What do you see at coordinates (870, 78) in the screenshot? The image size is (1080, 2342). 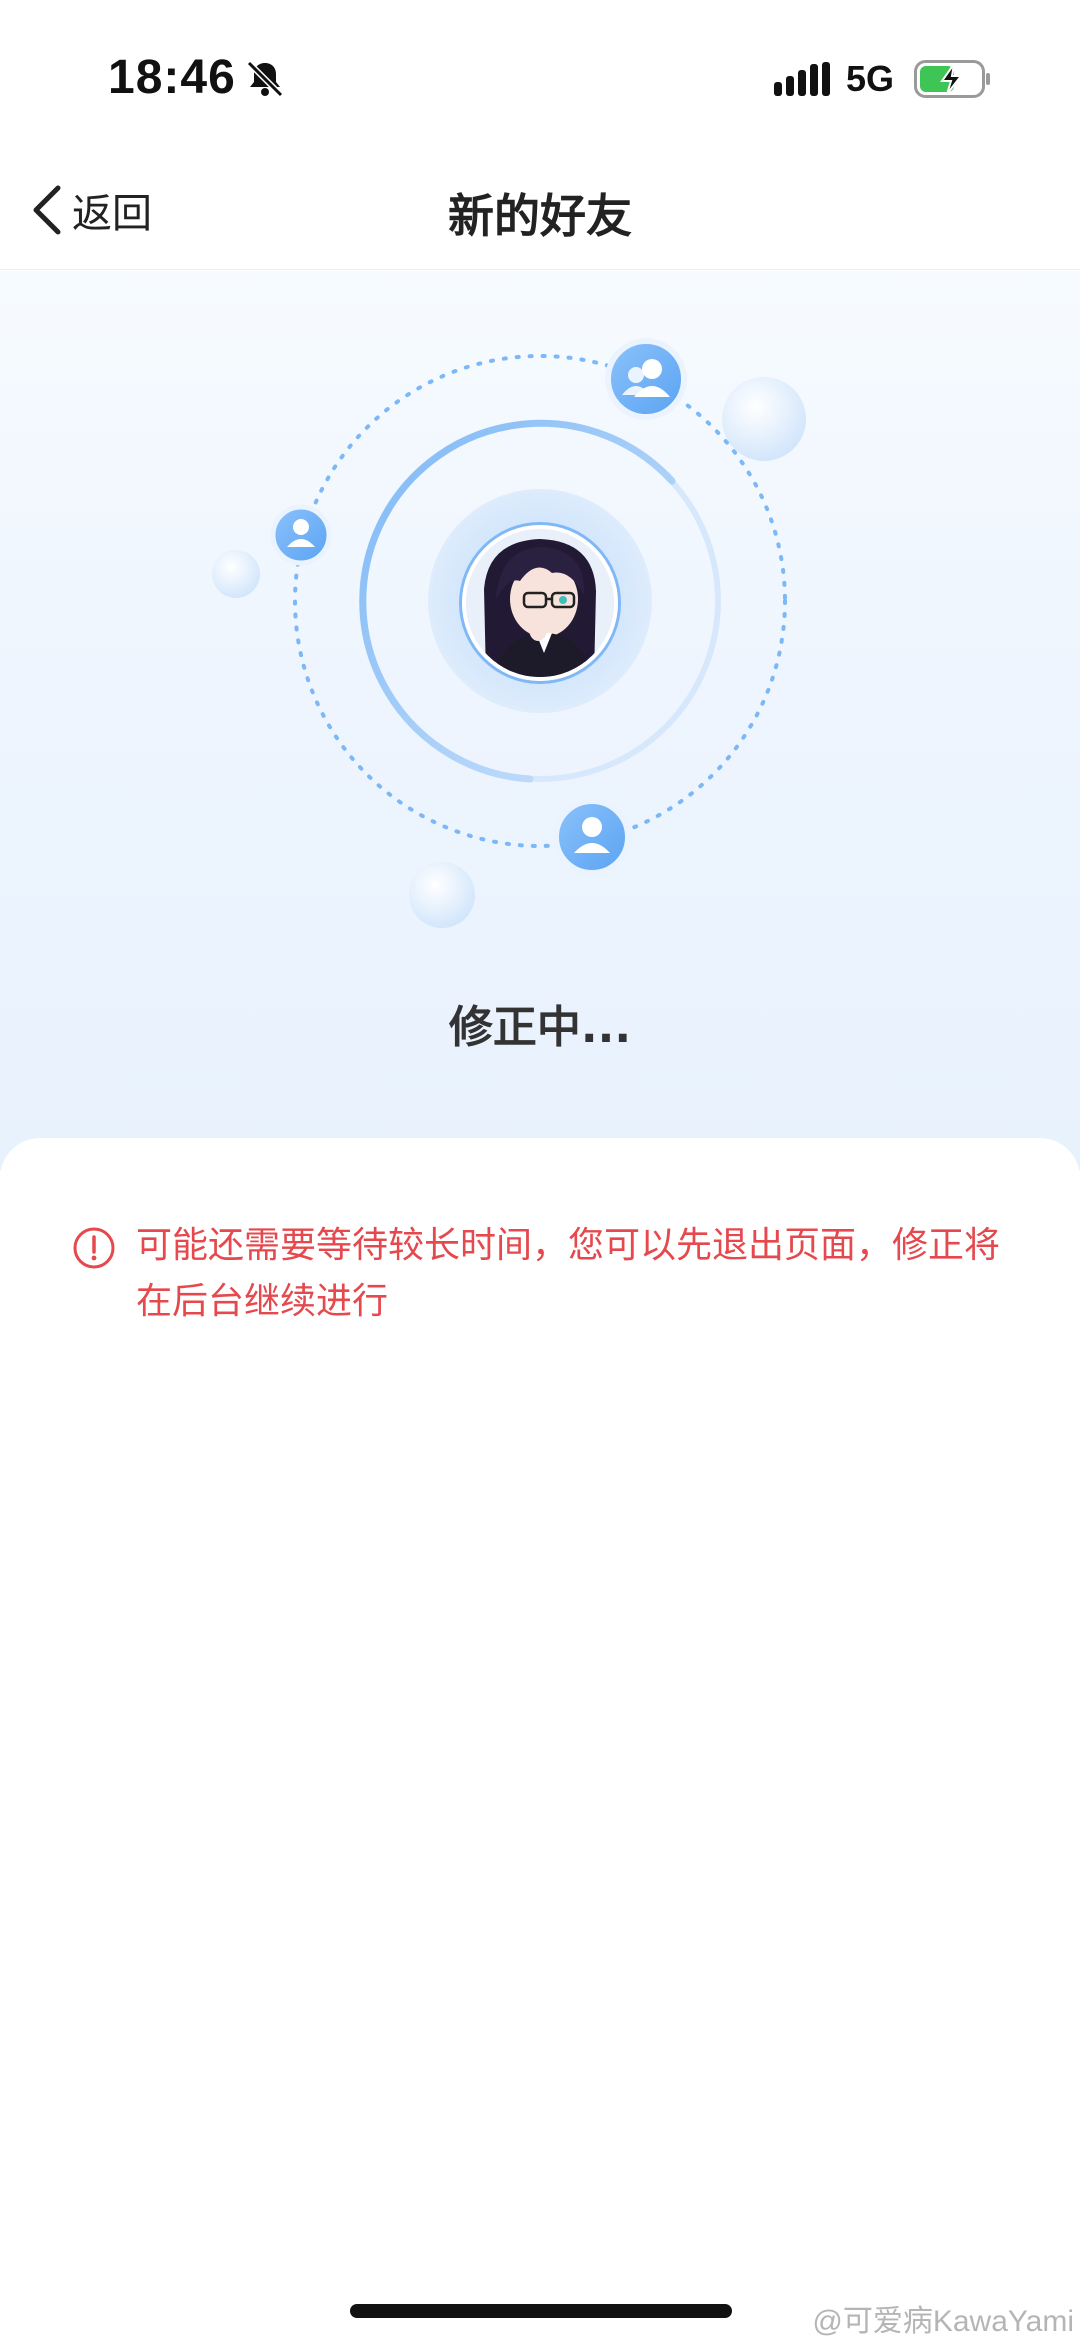 I see `network-label: 5G` at bounding box center [870, 78].